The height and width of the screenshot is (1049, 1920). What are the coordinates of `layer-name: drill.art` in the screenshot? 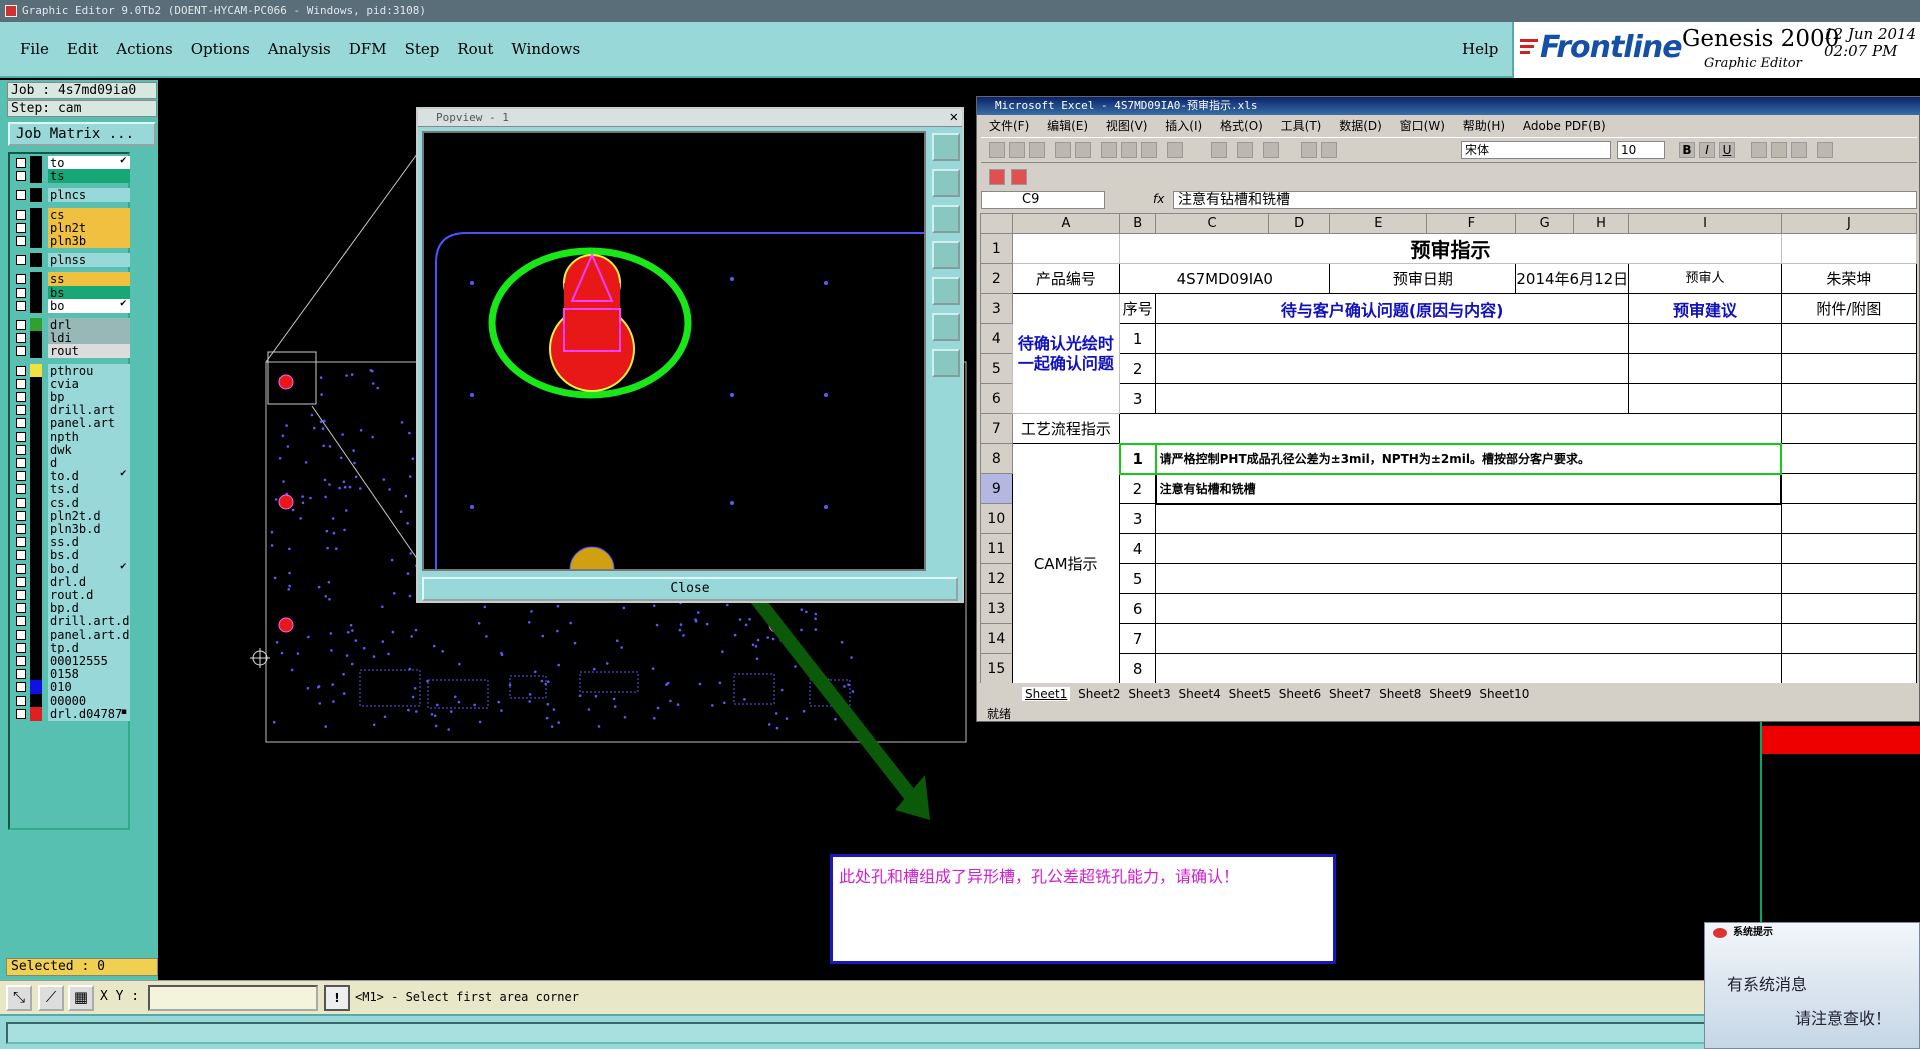 It's located at (89, 410).